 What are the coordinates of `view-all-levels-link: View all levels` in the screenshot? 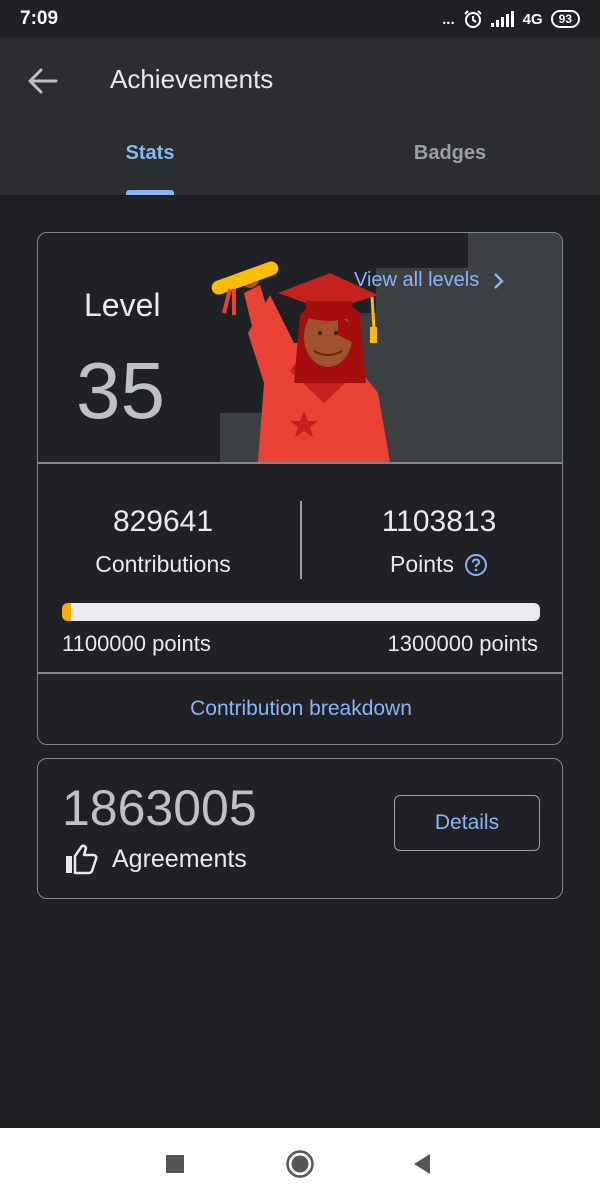 It's located at (429, 280).